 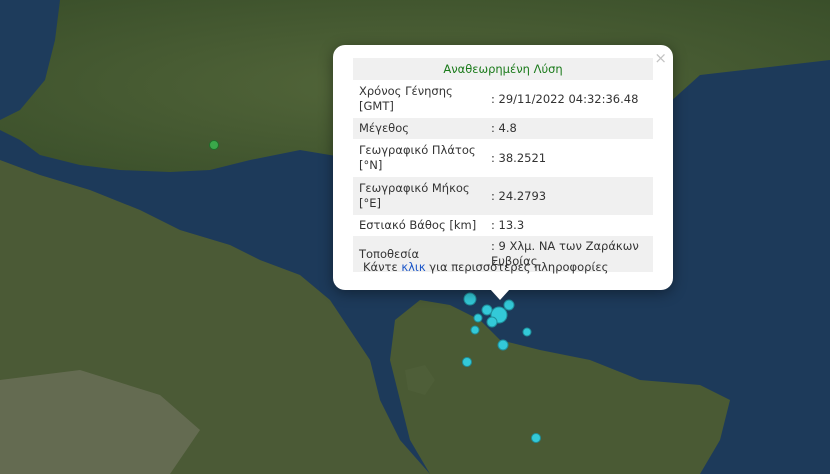 What do you see at coordinates (419, 196) in the screenshot?
I see `row-key: Γεωγραφικό Μήκος [°E]` at bounding box center [419, 196].